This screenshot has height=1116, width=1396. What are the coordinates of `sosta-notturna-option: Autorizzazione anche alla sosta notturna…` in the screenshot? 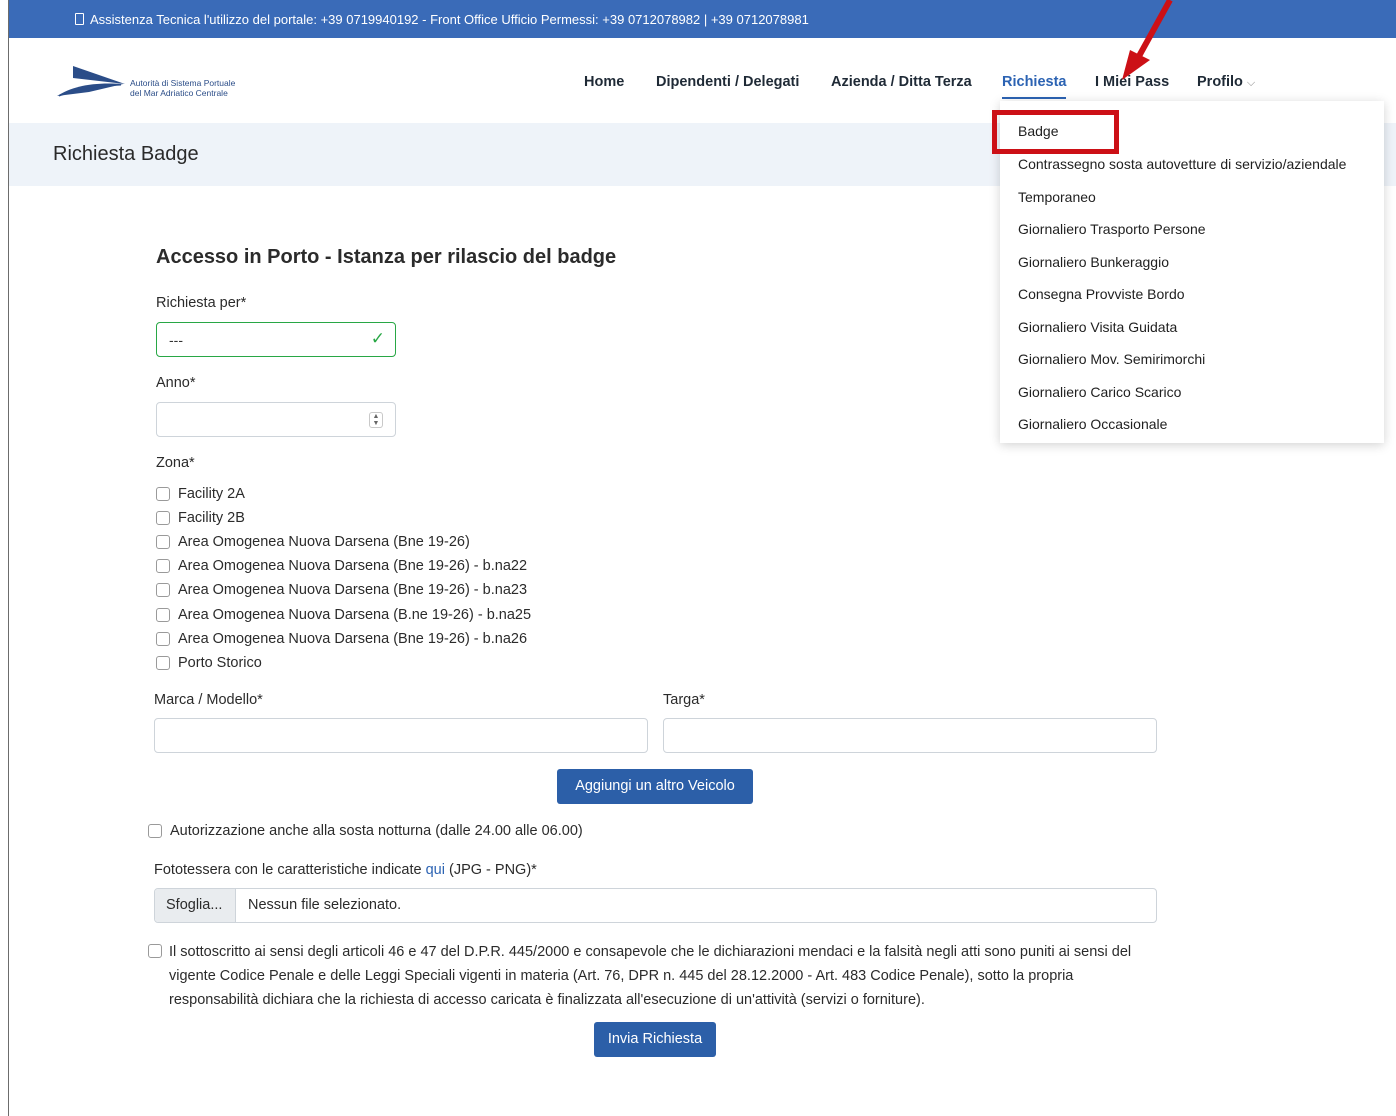 It's located at (365, 831).